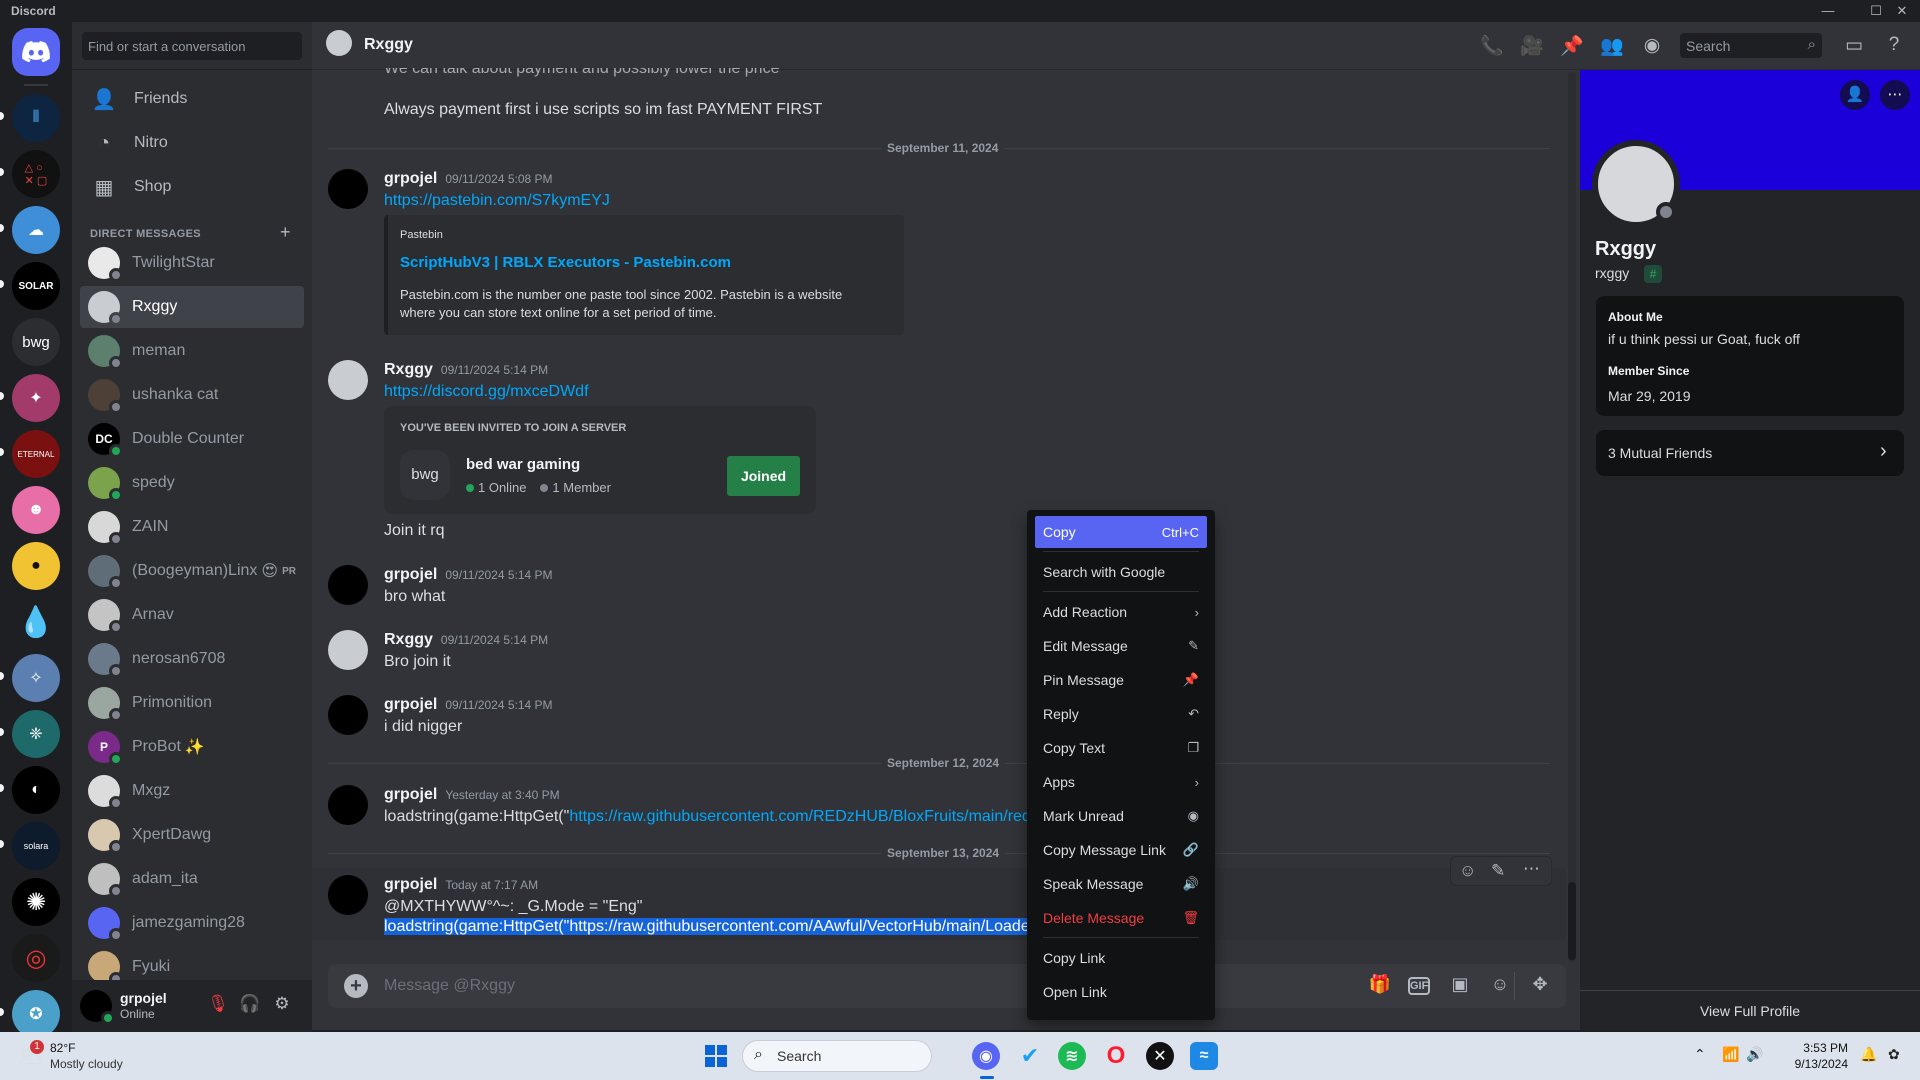 This screenshot has height=1080, width=1920. Describe the element at coordinates (1121, 748) in the screenshot. I see `context-menu-item: Copy Text ❐` at that location.